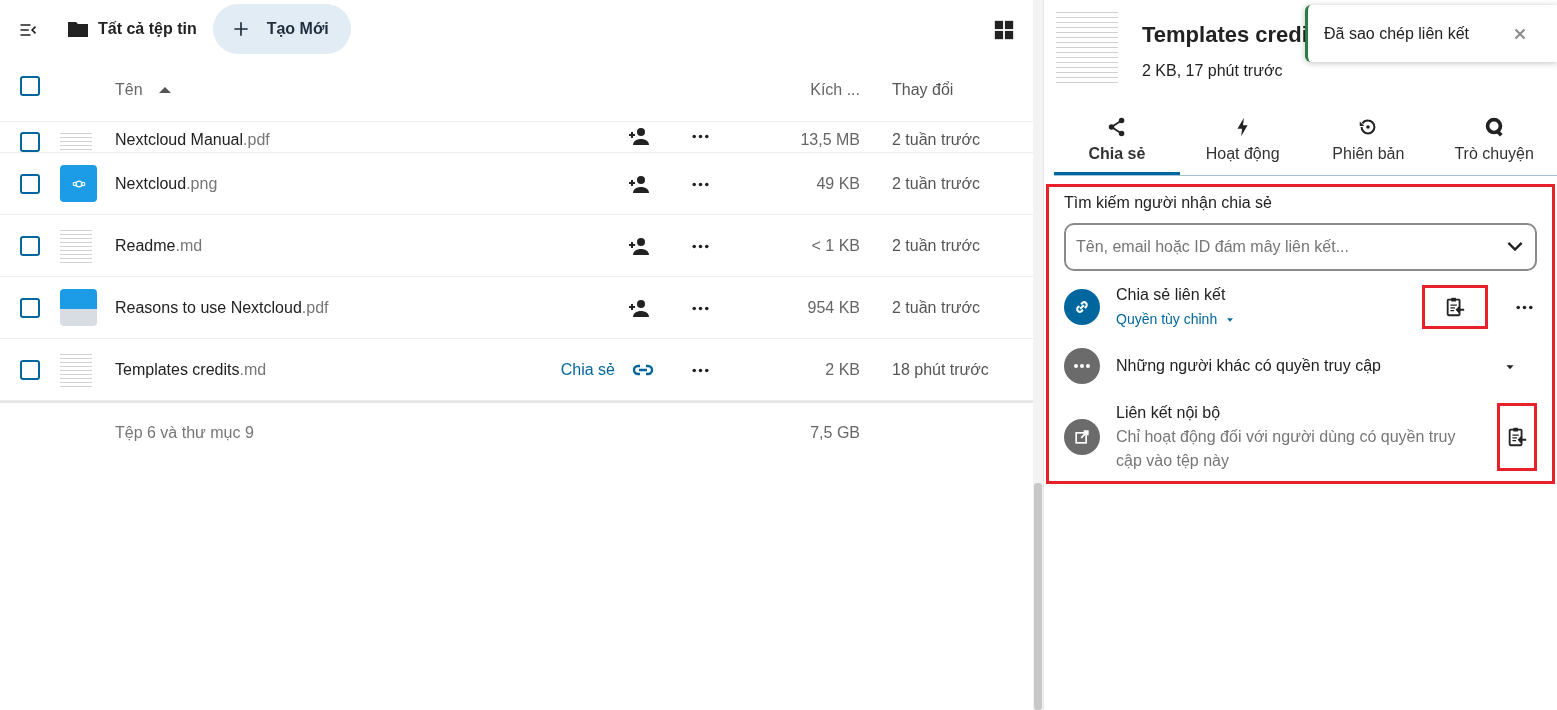  Describe the element at coordinates (1176, 319) in the screenshot. I see `permission-dropdown: Quyền tùy chỉnh` at that location.